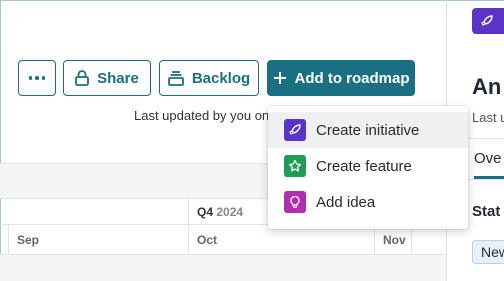  What do you see at coordinates (295, 202) in the screenshot?
I see `lightbulb-icon` at bounding box center [295, 202].